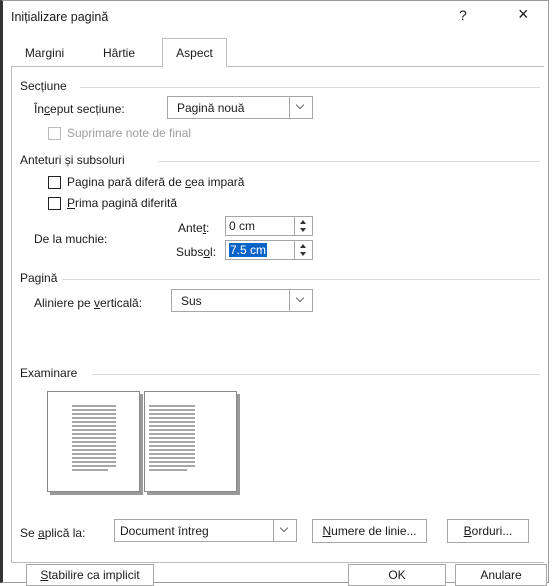  I want to click on header-distance-value: 0 cm, so click(242, 226).